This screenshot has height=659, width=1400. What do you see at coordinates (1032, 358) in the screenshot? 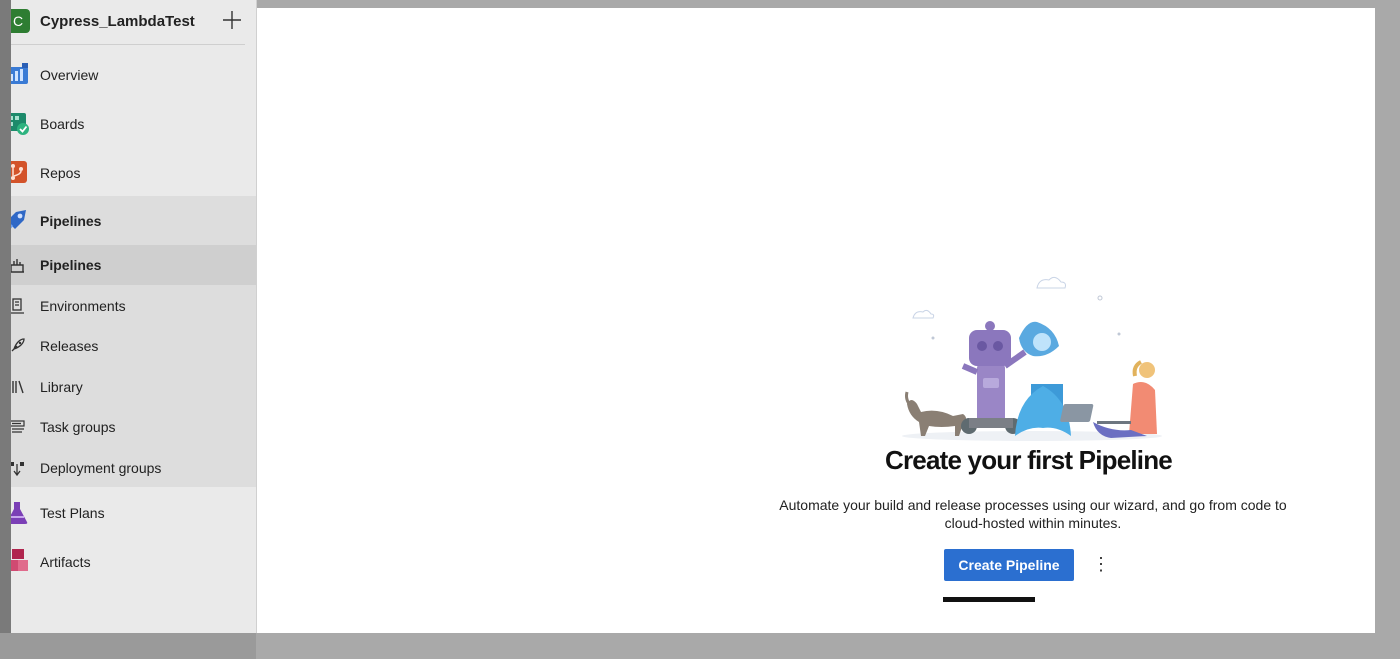
I see `pipeline-illustration` at bounding box center [1032, 358].